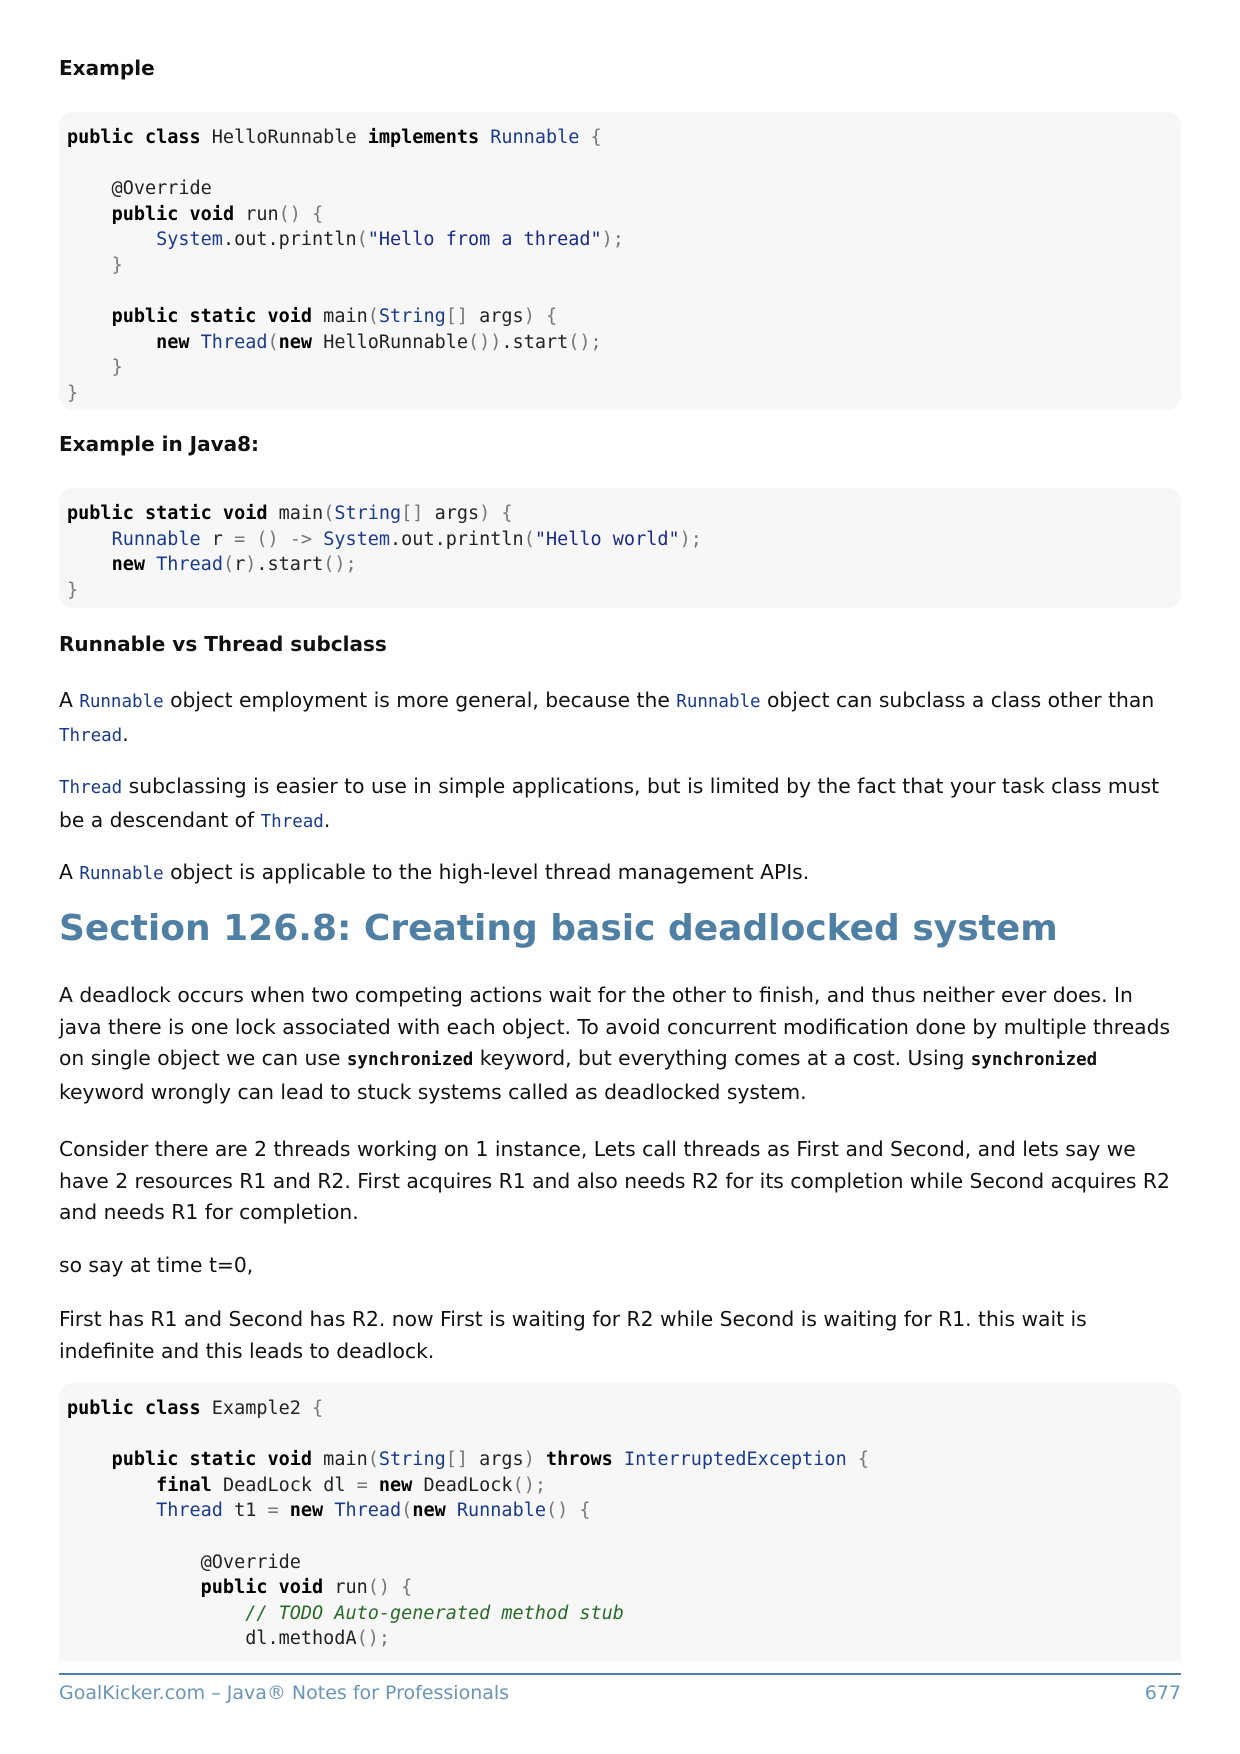 The height and width of the screenshot is (1754, 1240). What do you see at coordinates (620, 1674) in the screenshot?
I see `footer-divider` at bounding box center [620, 1674].